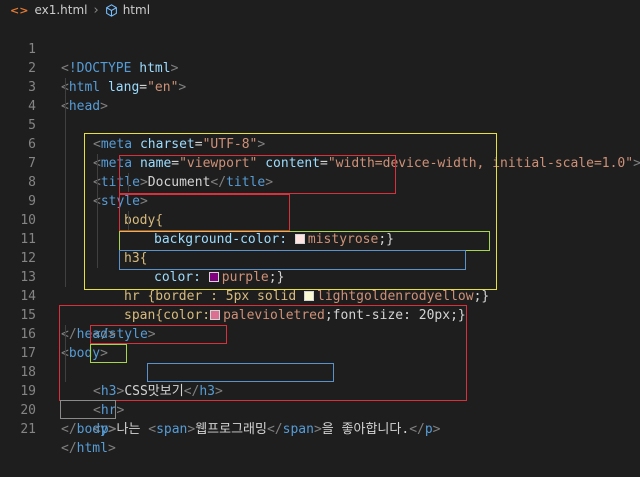  What do you see at coordinates (320, 314) in the screenshot?
I see `code-line: 15 </head>` at bounding box center [320, 314].